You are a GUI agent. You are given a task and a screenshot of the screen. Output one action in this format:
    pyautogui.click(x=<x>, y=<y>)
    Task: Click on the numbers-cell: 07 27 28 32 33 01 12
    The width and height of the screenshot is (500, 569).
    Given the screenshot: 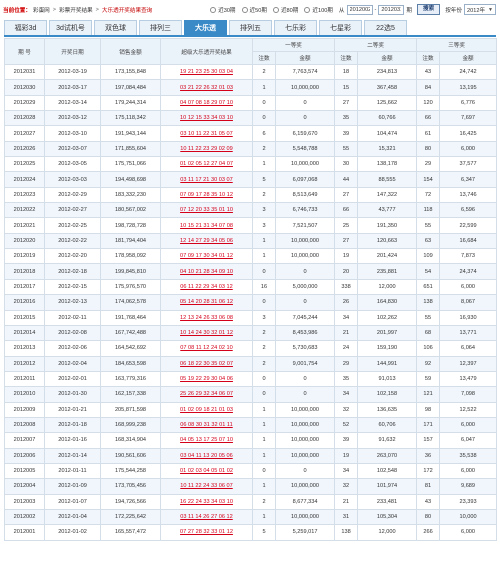 What is the action you would take?
    pyautogui.click(x=206, y=532)
    